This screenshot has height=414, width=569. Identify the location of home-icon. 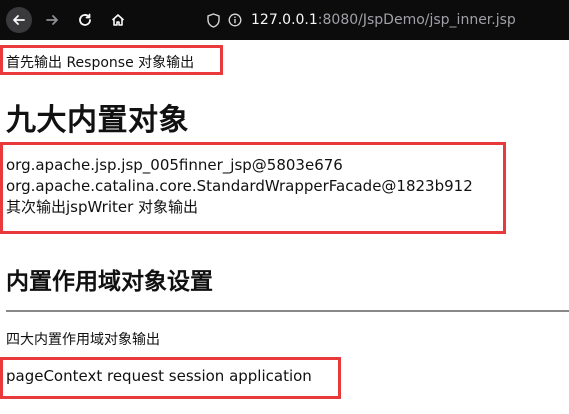
(118, 20).